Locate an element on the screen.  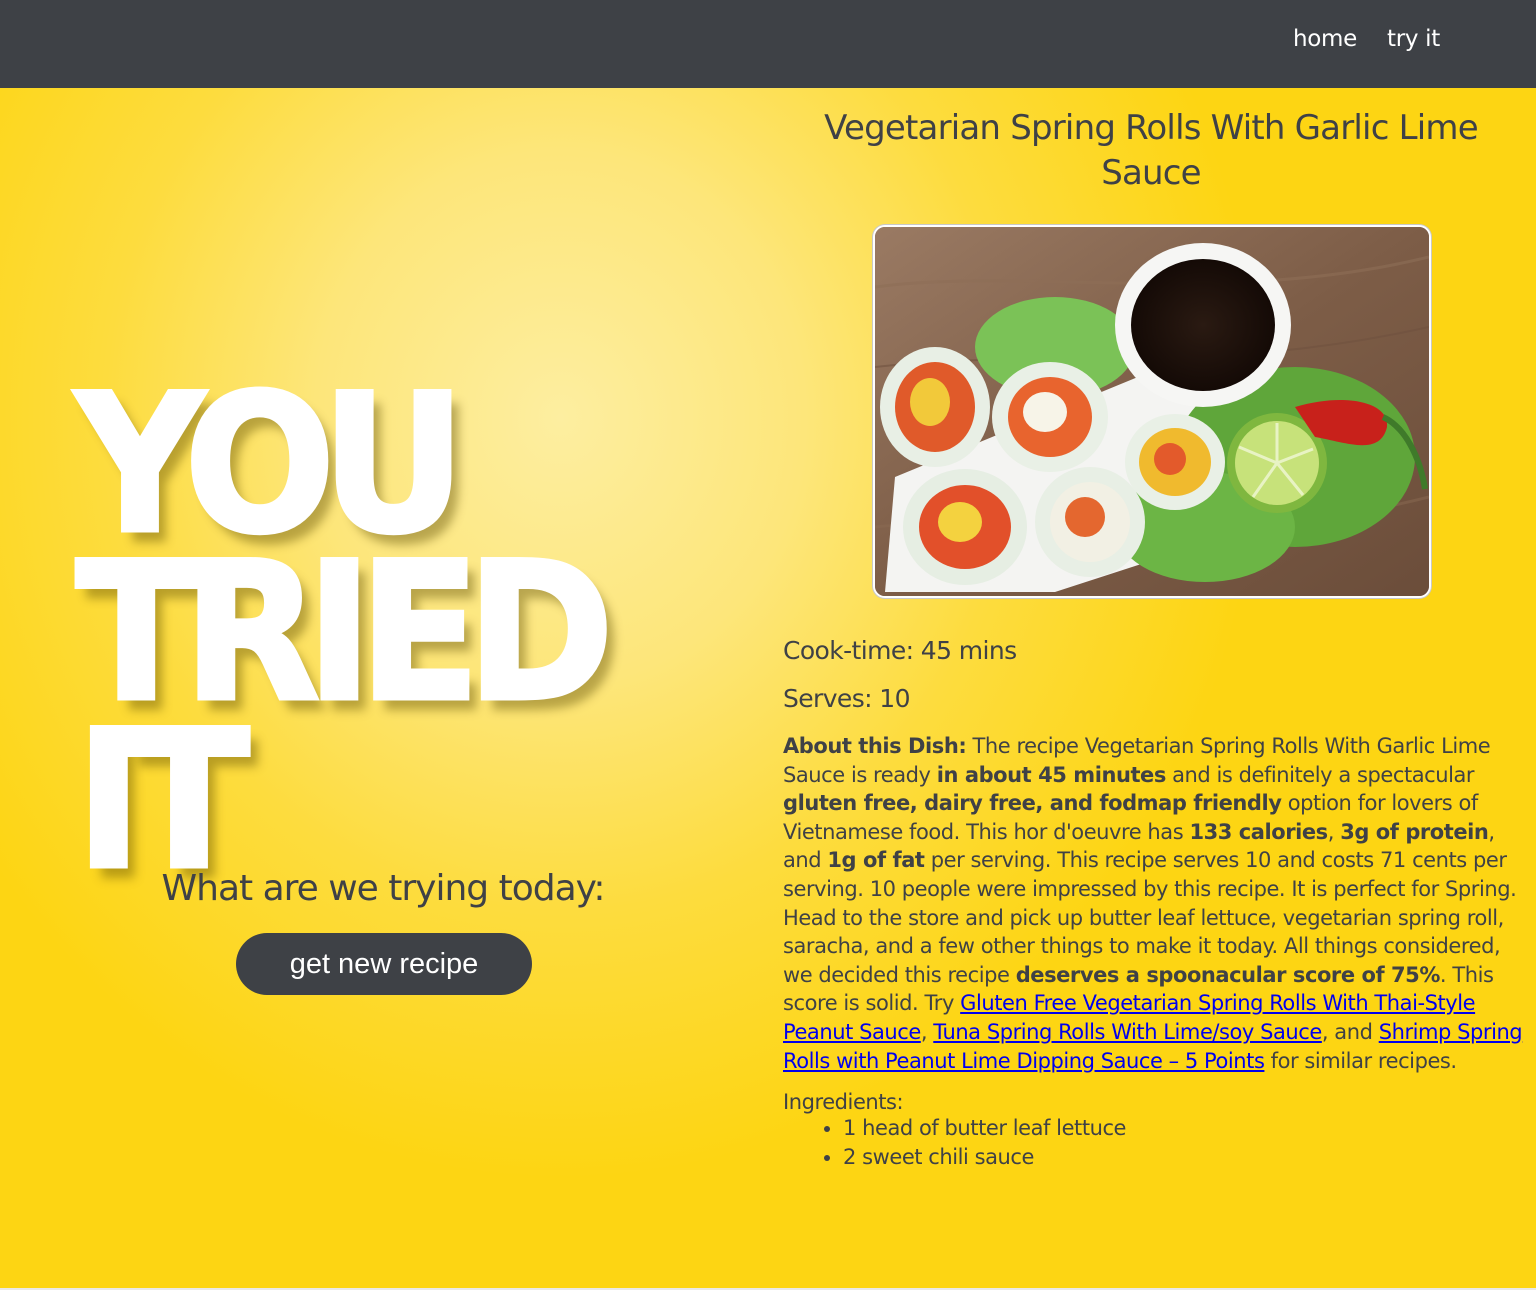
about-text: and is definitely a spectacular is located at coordinates (1320, 774).